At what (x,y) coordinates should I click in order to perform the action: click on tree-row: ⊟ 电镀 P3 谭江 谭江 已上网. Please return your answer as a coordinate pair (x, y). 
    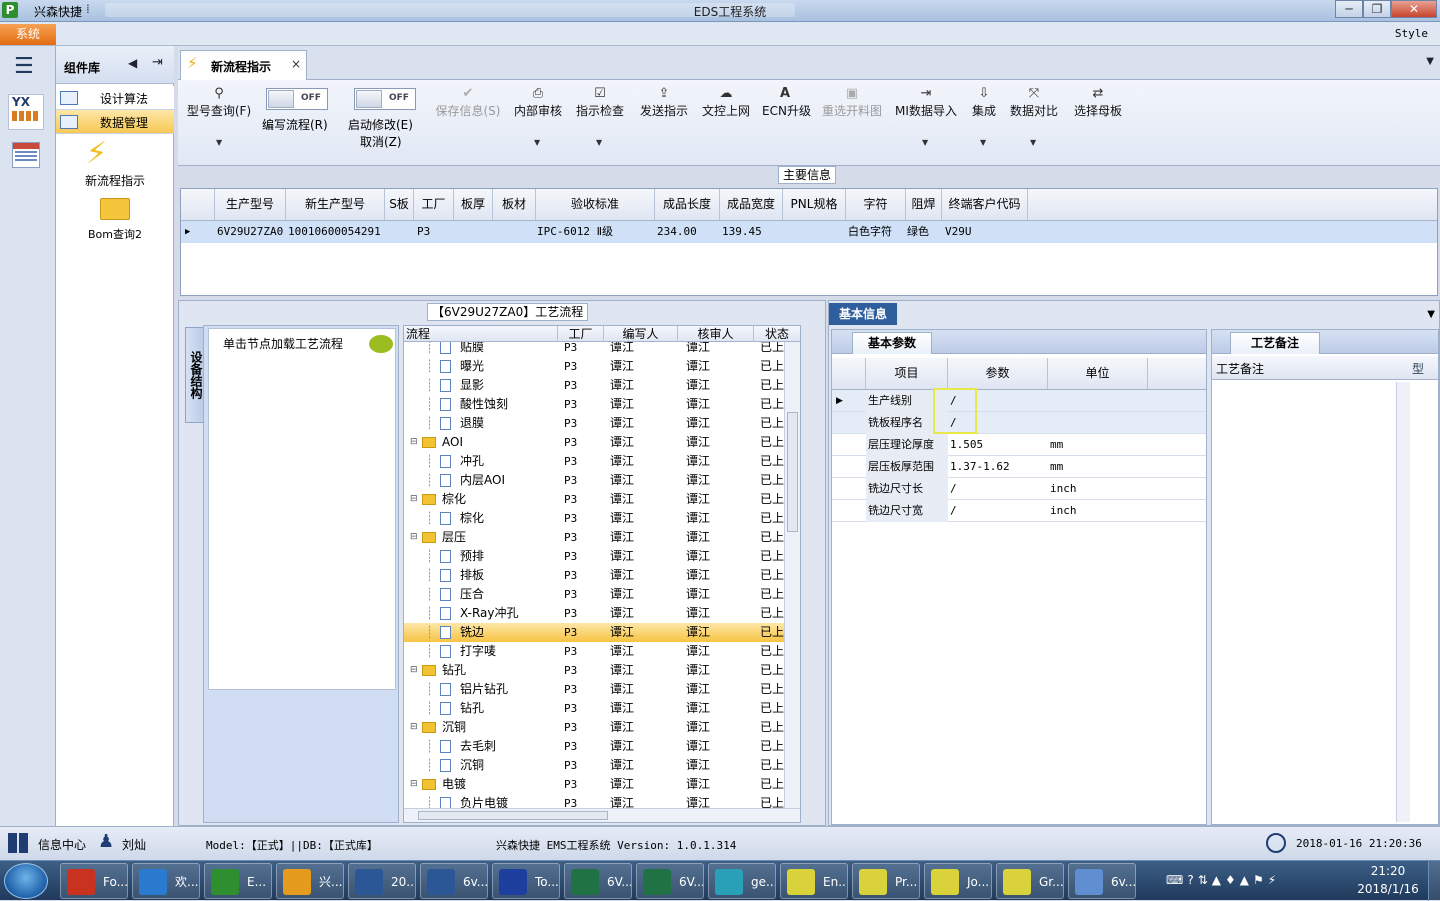
    Looking at the image, I should click on (594, 784).